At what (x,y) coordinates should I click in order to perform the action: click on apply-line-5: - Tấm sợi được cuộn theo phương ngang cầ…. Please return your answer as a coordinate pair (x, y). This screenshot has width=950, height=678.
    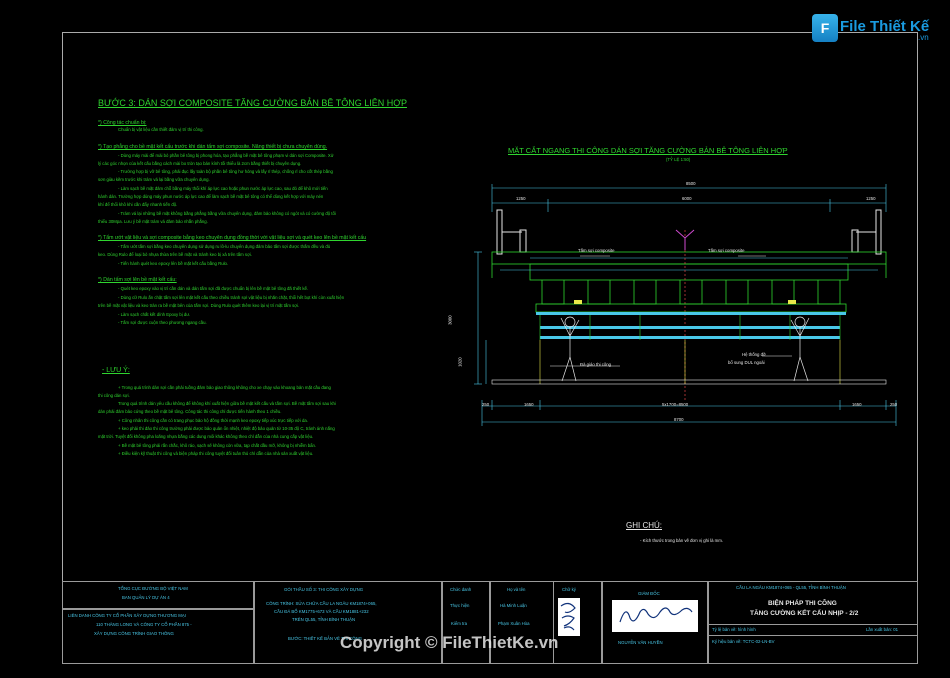
    Looking at the image, I should click on (162, 322).